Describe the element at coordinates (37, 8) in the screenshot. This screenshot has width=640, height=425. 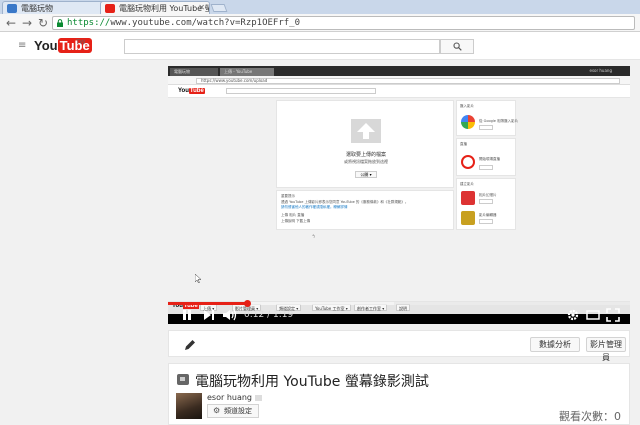
I see `tab-title: 電腦玩物` at that location.